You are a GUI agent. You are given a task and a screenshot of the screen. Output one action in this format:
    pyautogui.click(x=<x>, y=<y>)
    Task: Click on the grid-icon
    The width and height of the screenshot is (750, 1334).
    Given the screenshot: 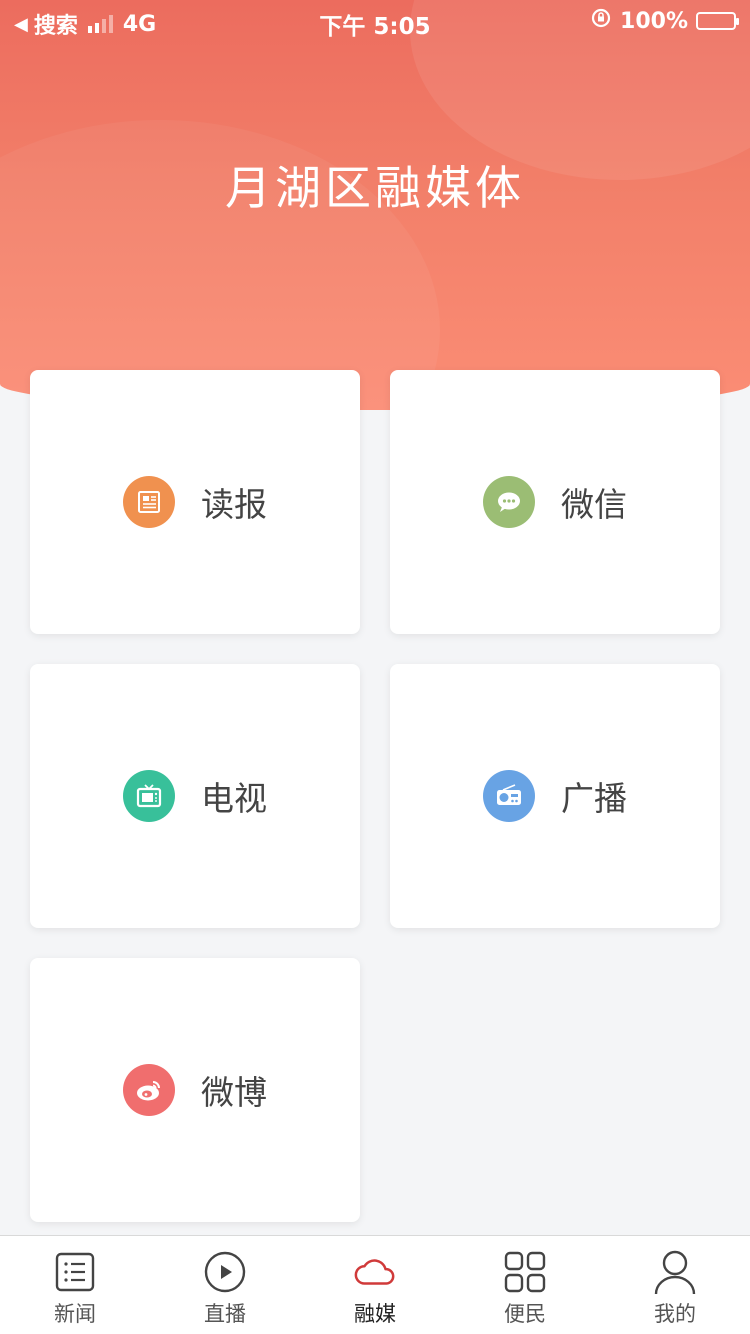 What is the action you would take?
    pyautogui.click(x=525, y=1272)
    